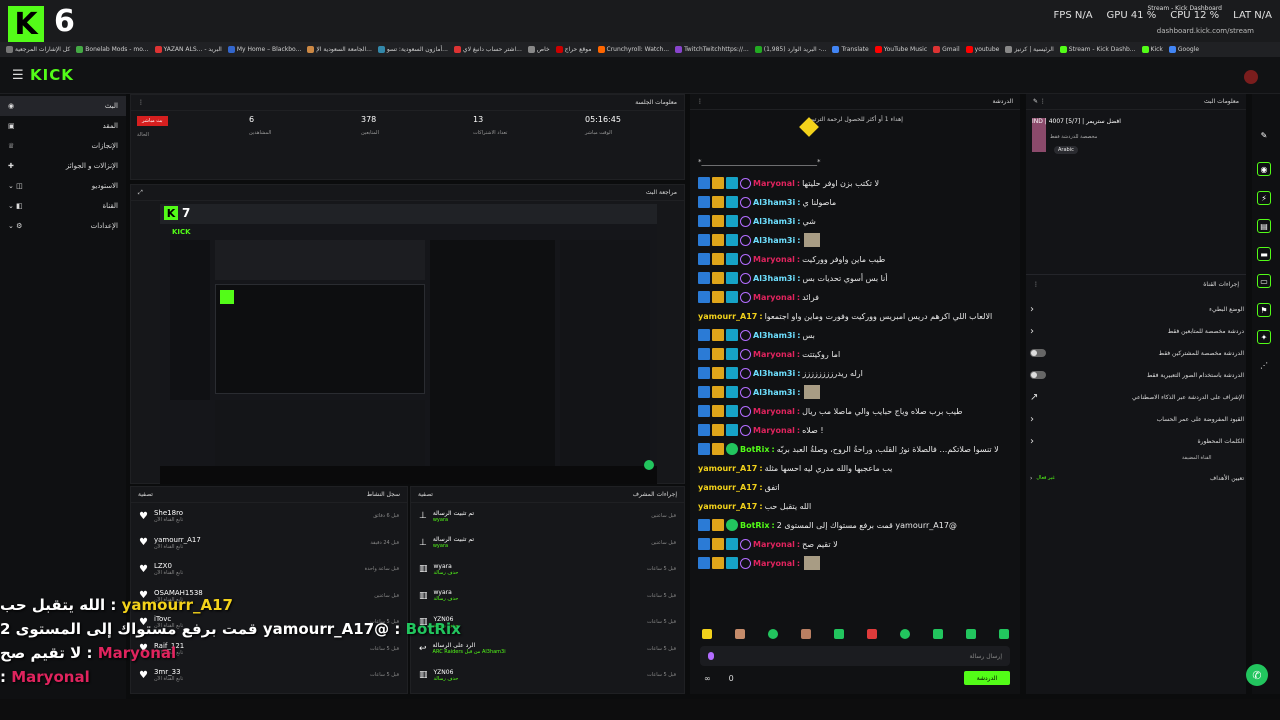 The width and height of the screenshot is (1280, 720). Describe the element at coordinates (855, 119) in the screenshot. I see `pinned-message: إهداء 1 أو أكثر للحصول لرحمة الترتيب` at that location.